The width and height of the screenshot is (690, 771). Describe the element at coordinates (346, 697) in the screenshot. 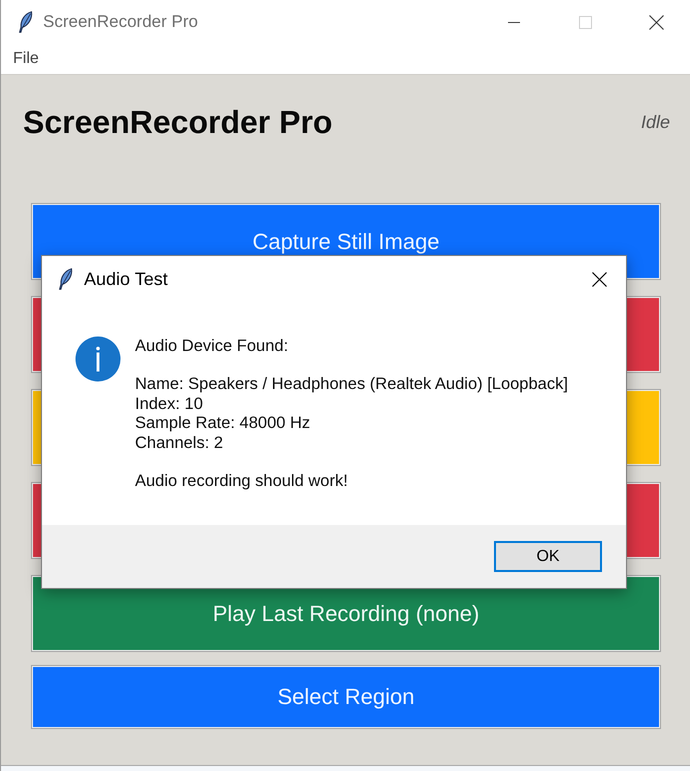

I see `action-button: Select Region` at that location.